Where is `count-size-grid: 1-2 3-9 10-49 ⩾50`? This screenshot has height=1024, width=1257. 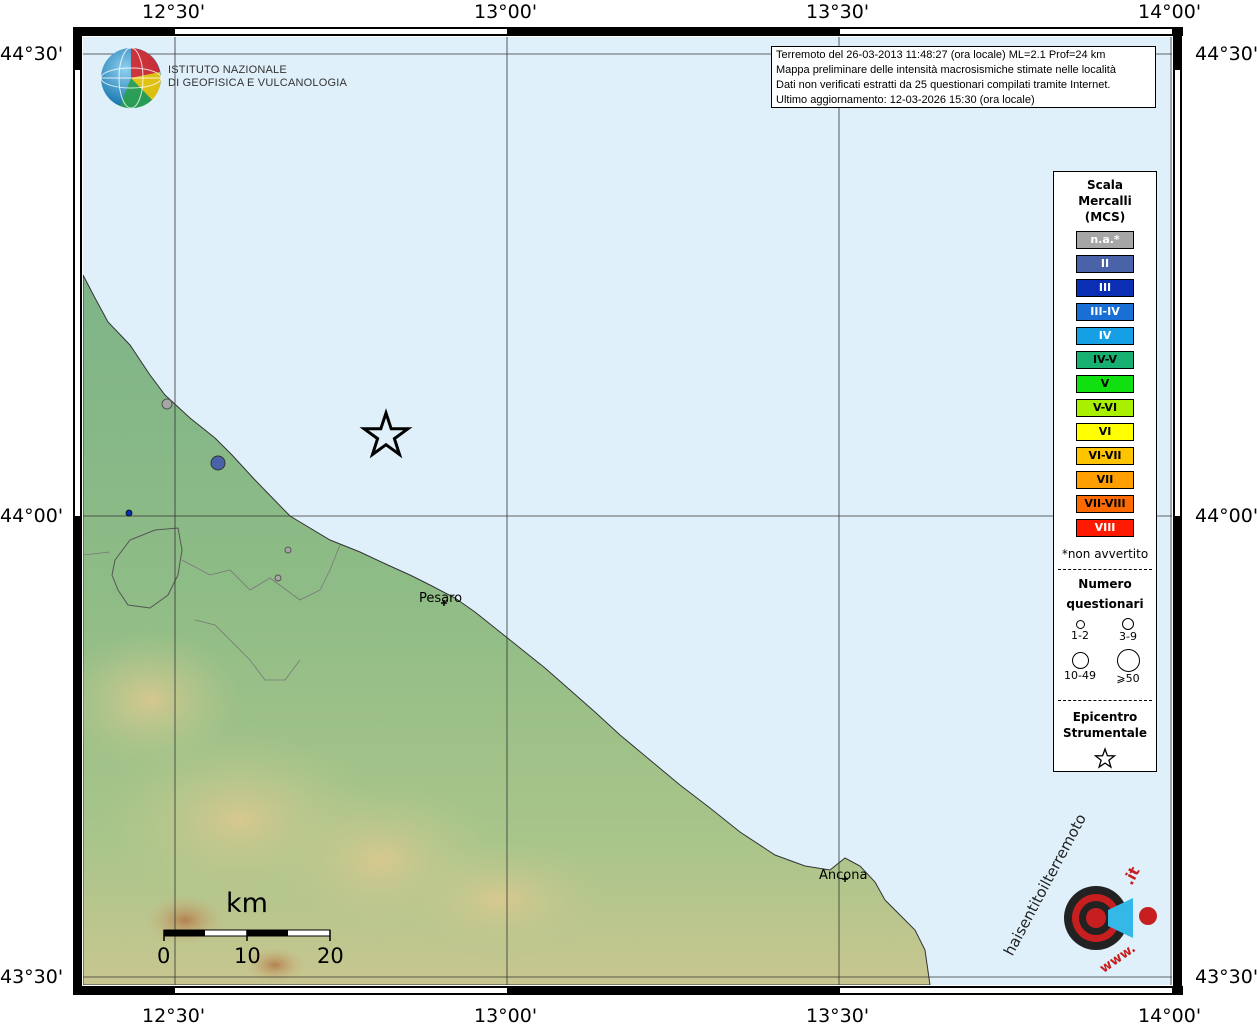 count-size-grid: 1-2 3-9 10-49 ⩾50 is located at coordinates (1105, 653).